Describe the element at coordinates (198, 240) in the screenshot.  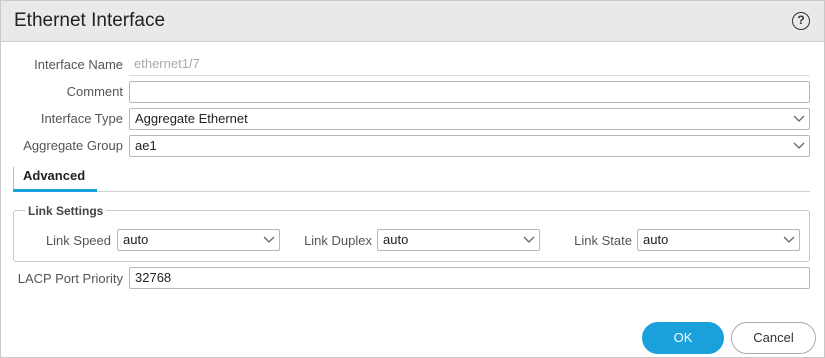
I see `link-speed-select: auto` at that location.